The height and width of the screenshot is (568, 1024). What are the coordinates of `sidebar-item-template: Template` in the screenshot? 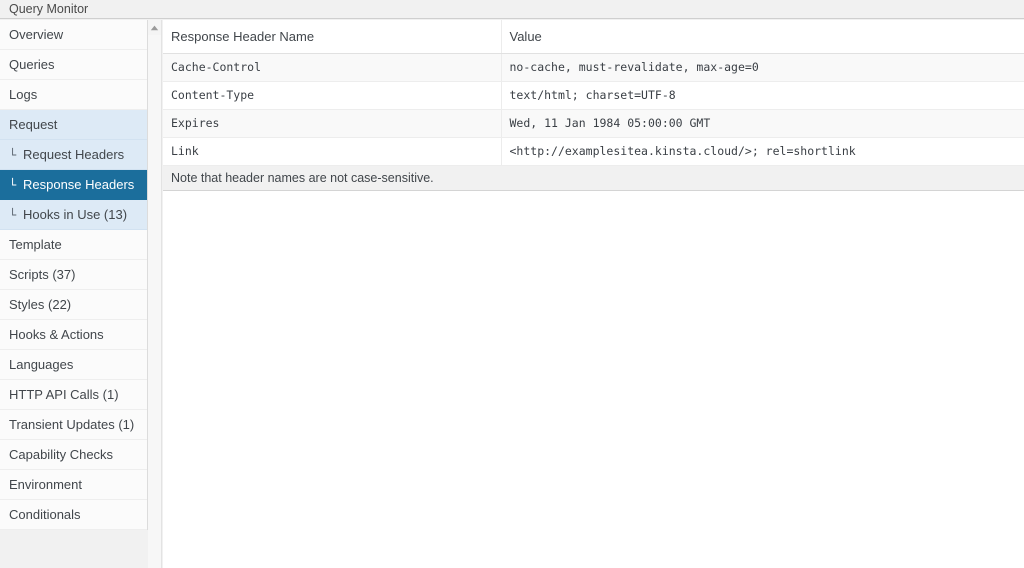 It's located at (73, 245).